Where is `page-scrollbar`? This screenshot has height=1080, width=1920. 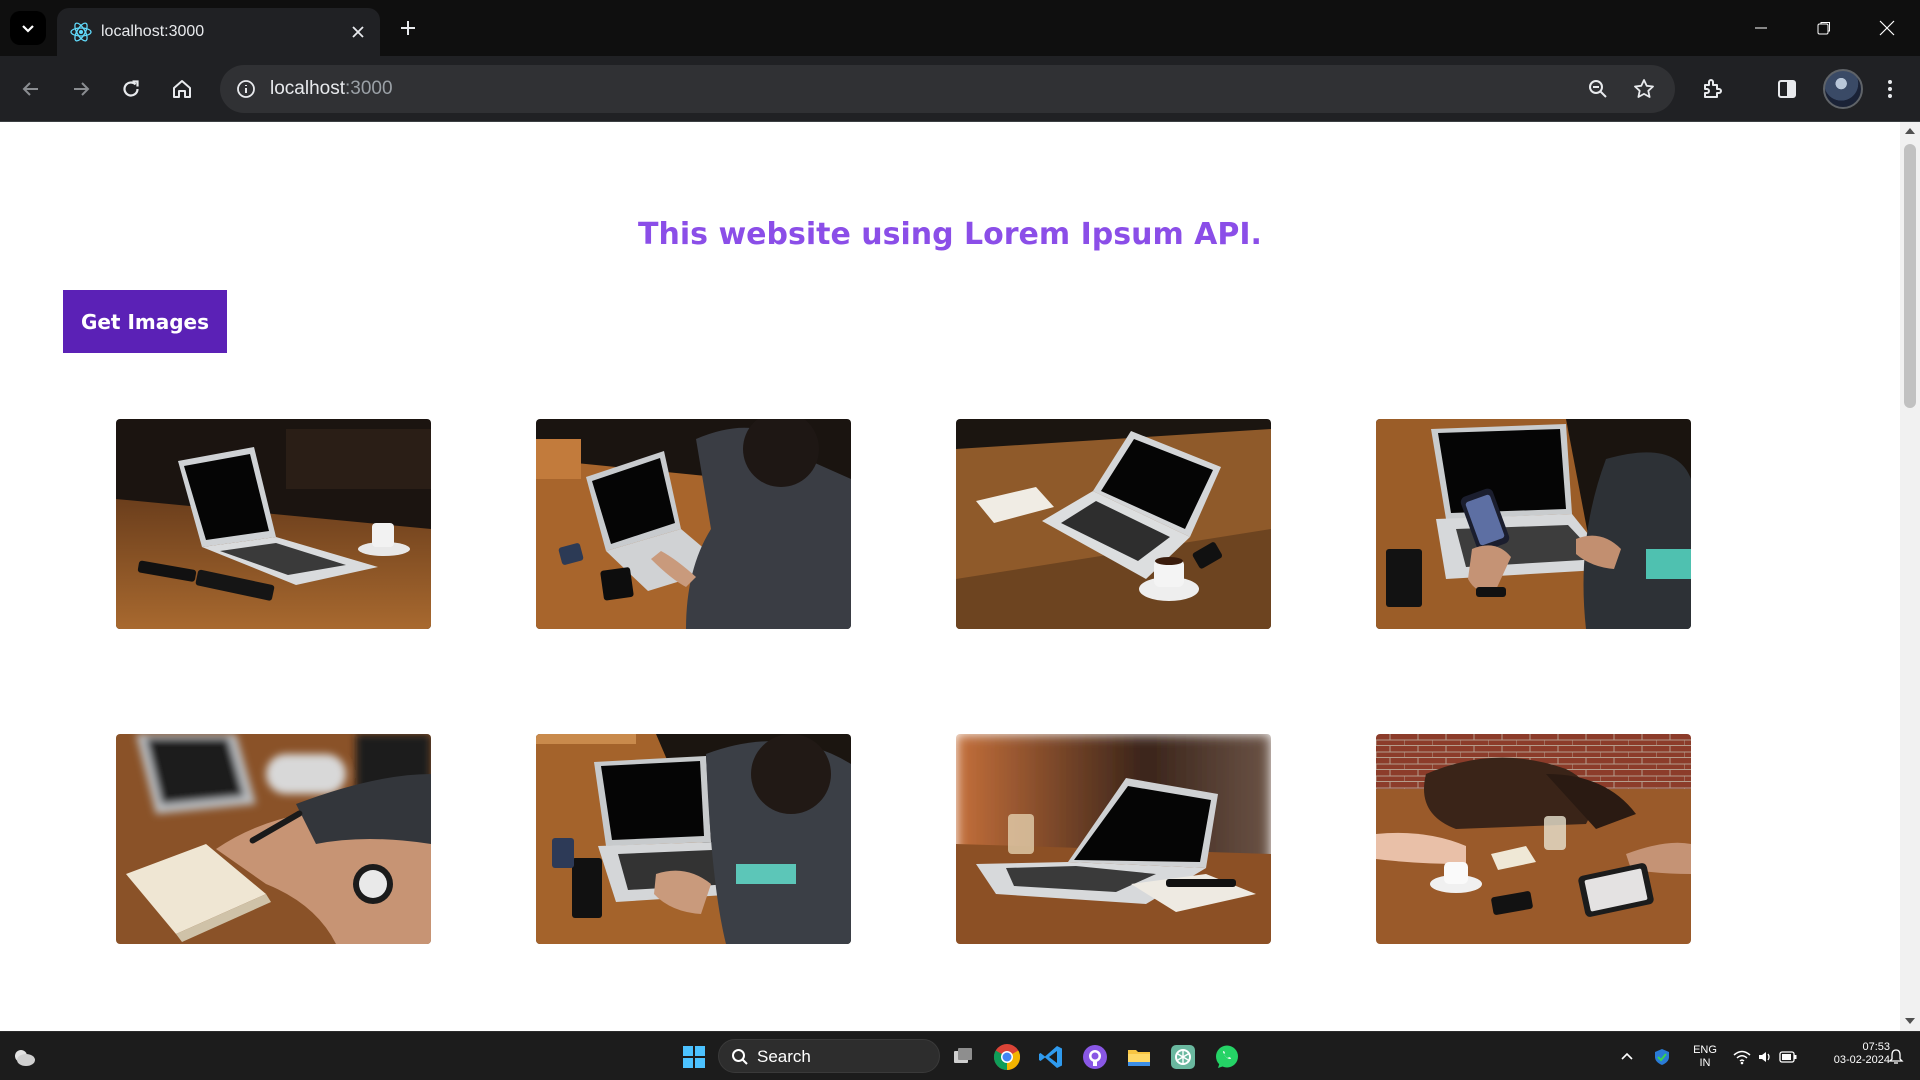
page-scrollbar is located at coordinates (1910, 576).